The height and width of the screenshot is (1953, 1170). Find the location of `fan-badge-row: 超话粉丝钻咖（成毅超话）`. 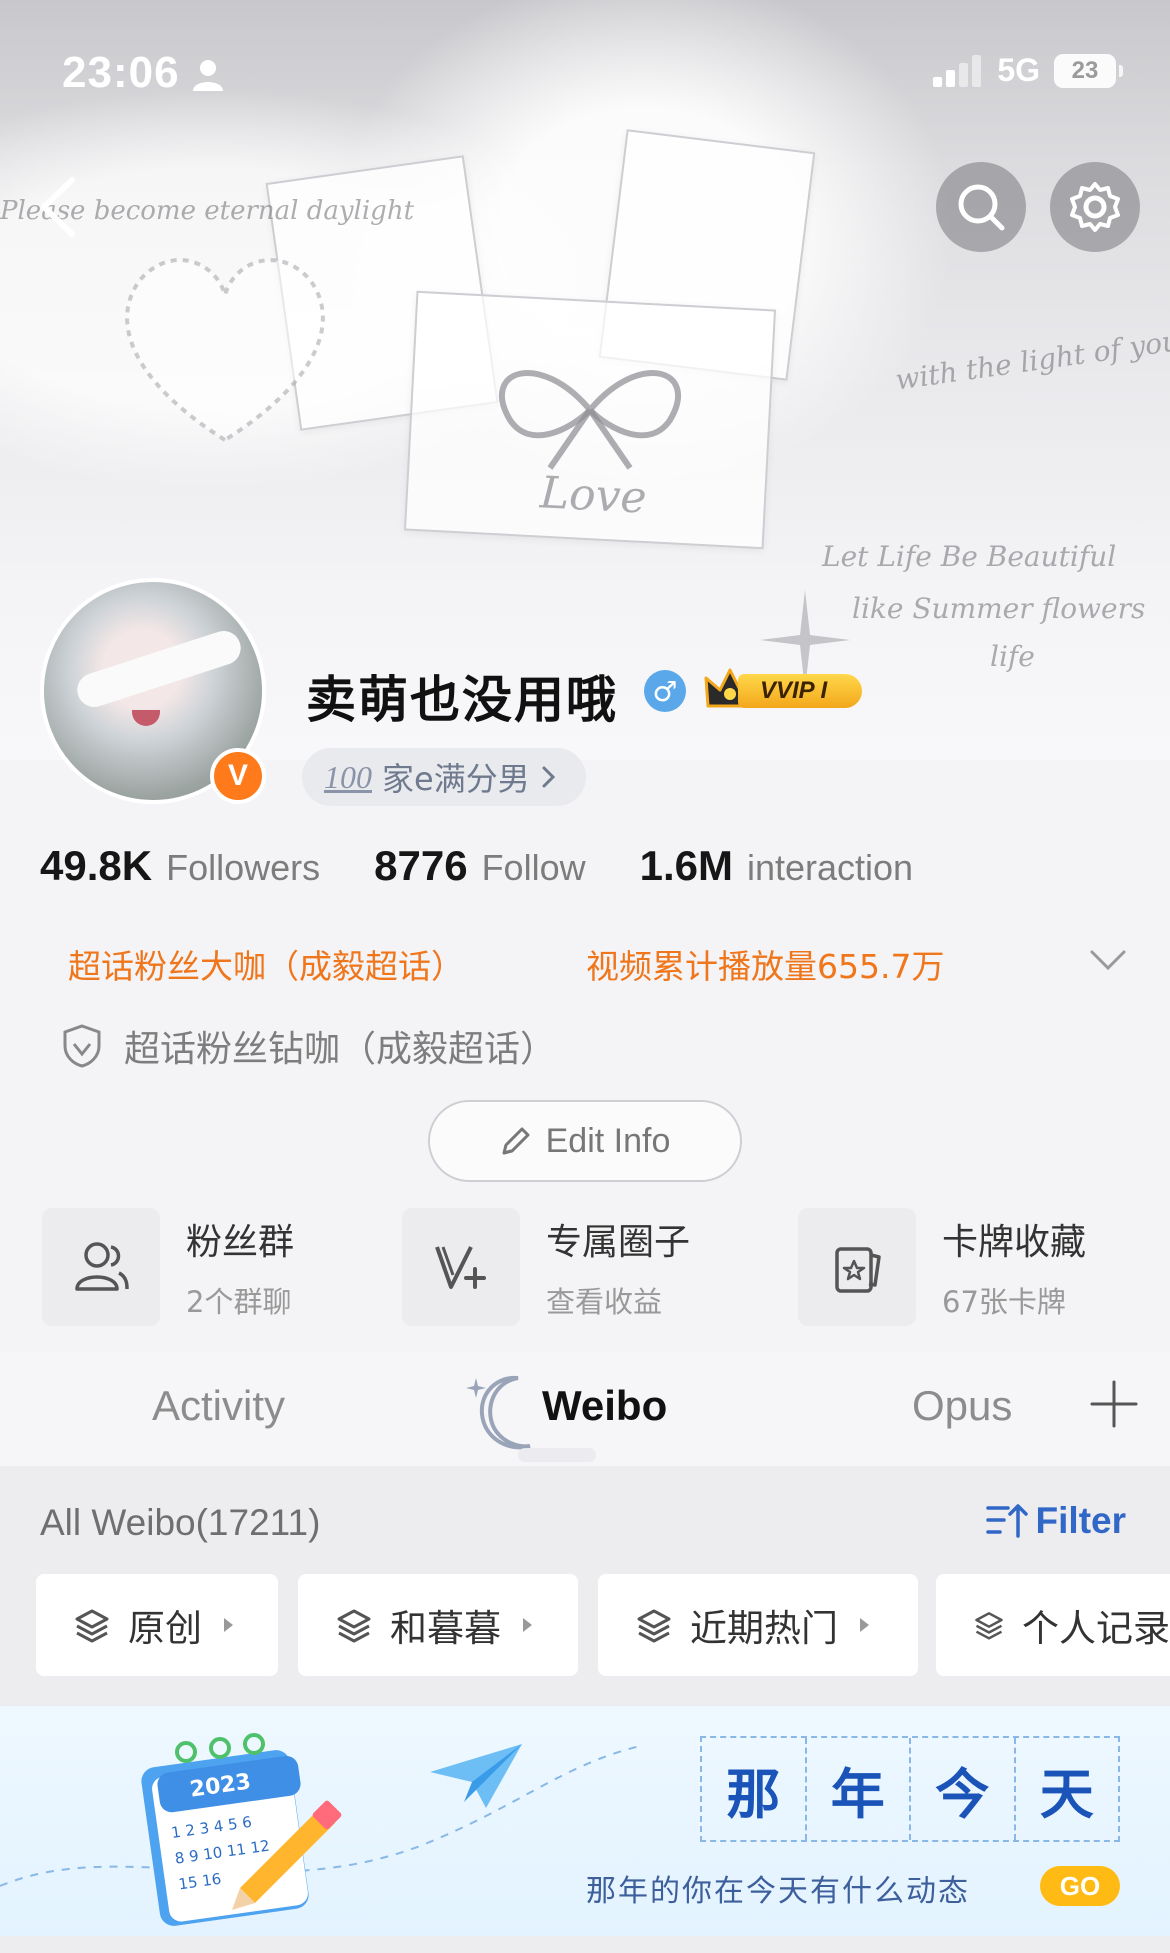

fan-badge-row: 超话粉丝钻咖（成毅超话） is located at coordinates (309, 1046).